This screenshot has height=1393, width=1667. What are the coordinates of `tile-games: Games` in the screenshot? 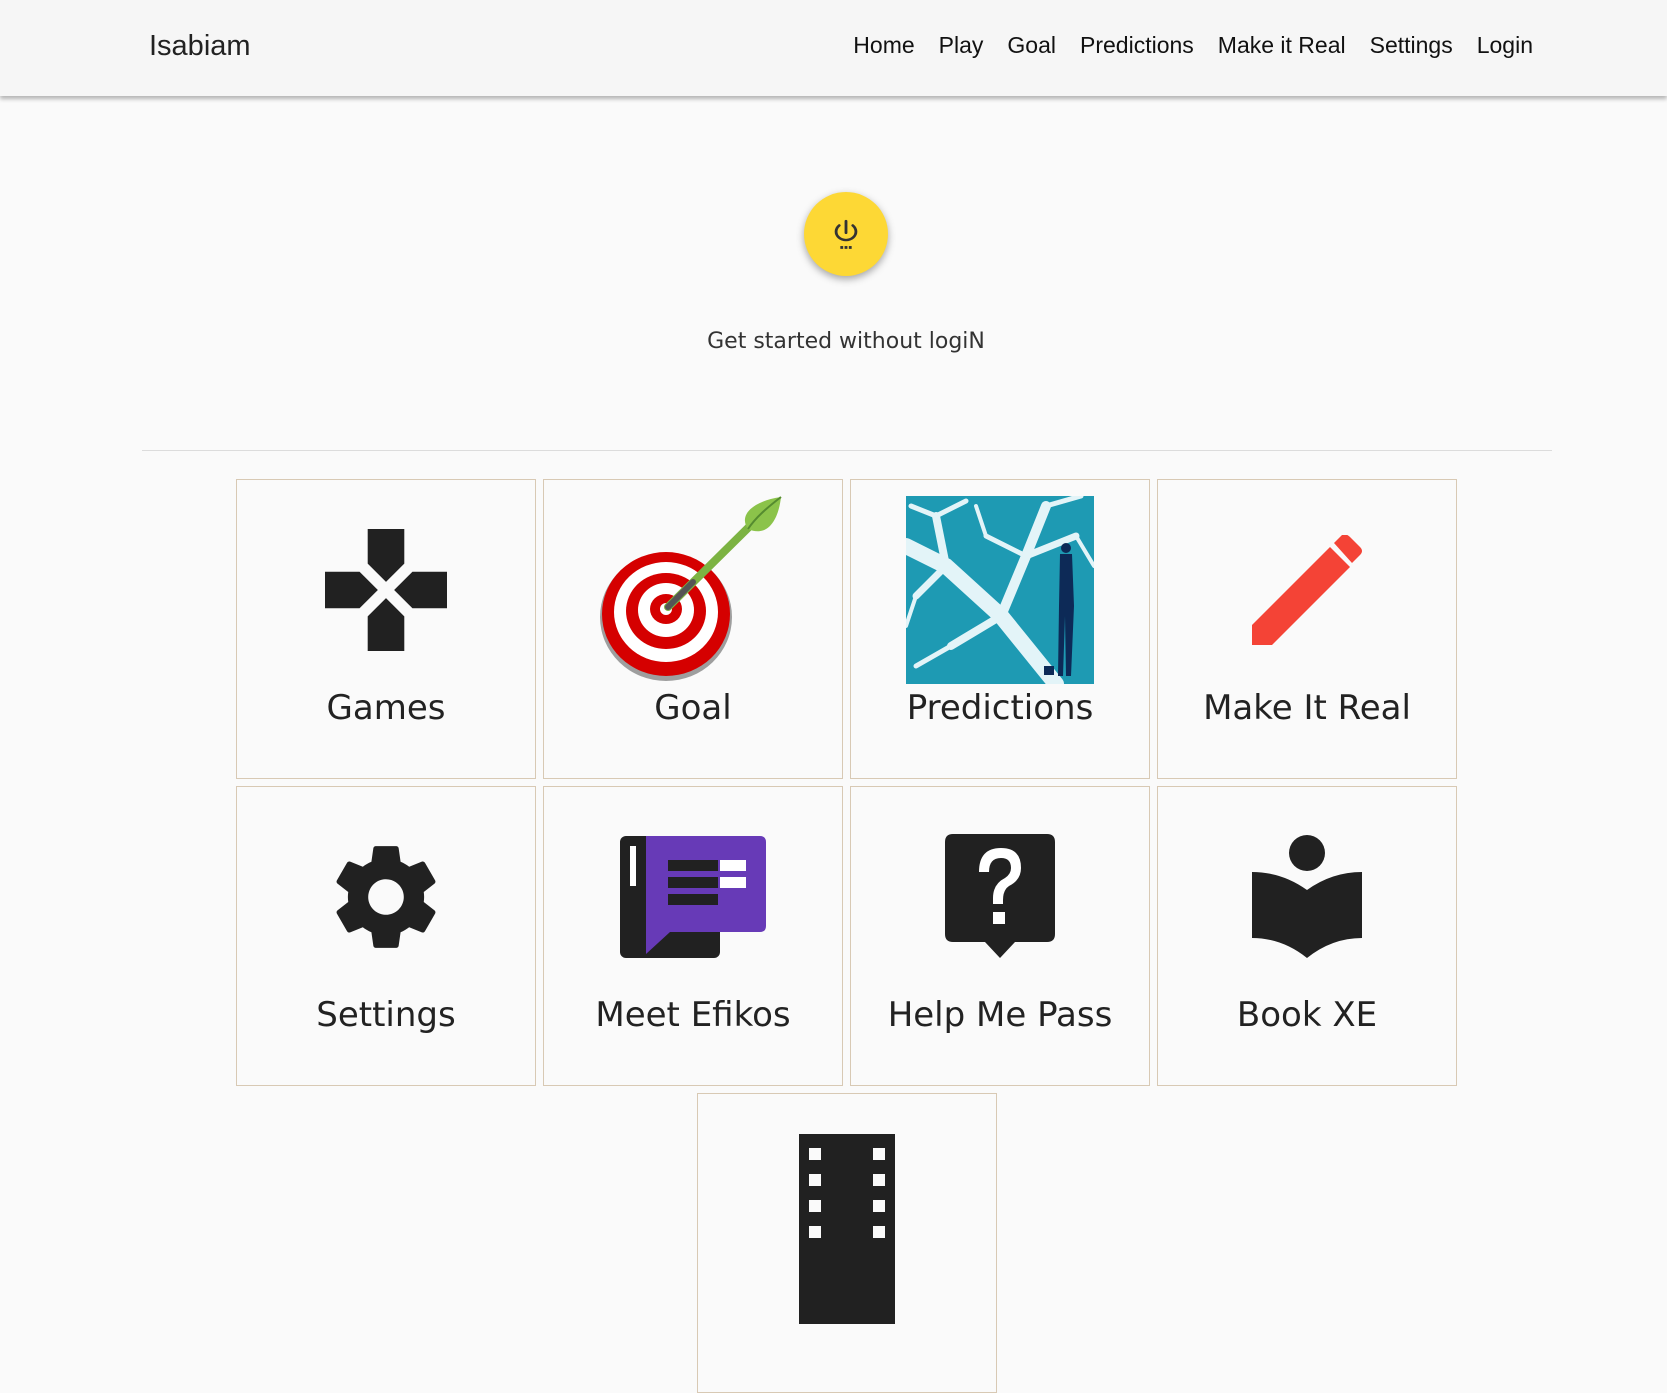 It's located at (386, 629).